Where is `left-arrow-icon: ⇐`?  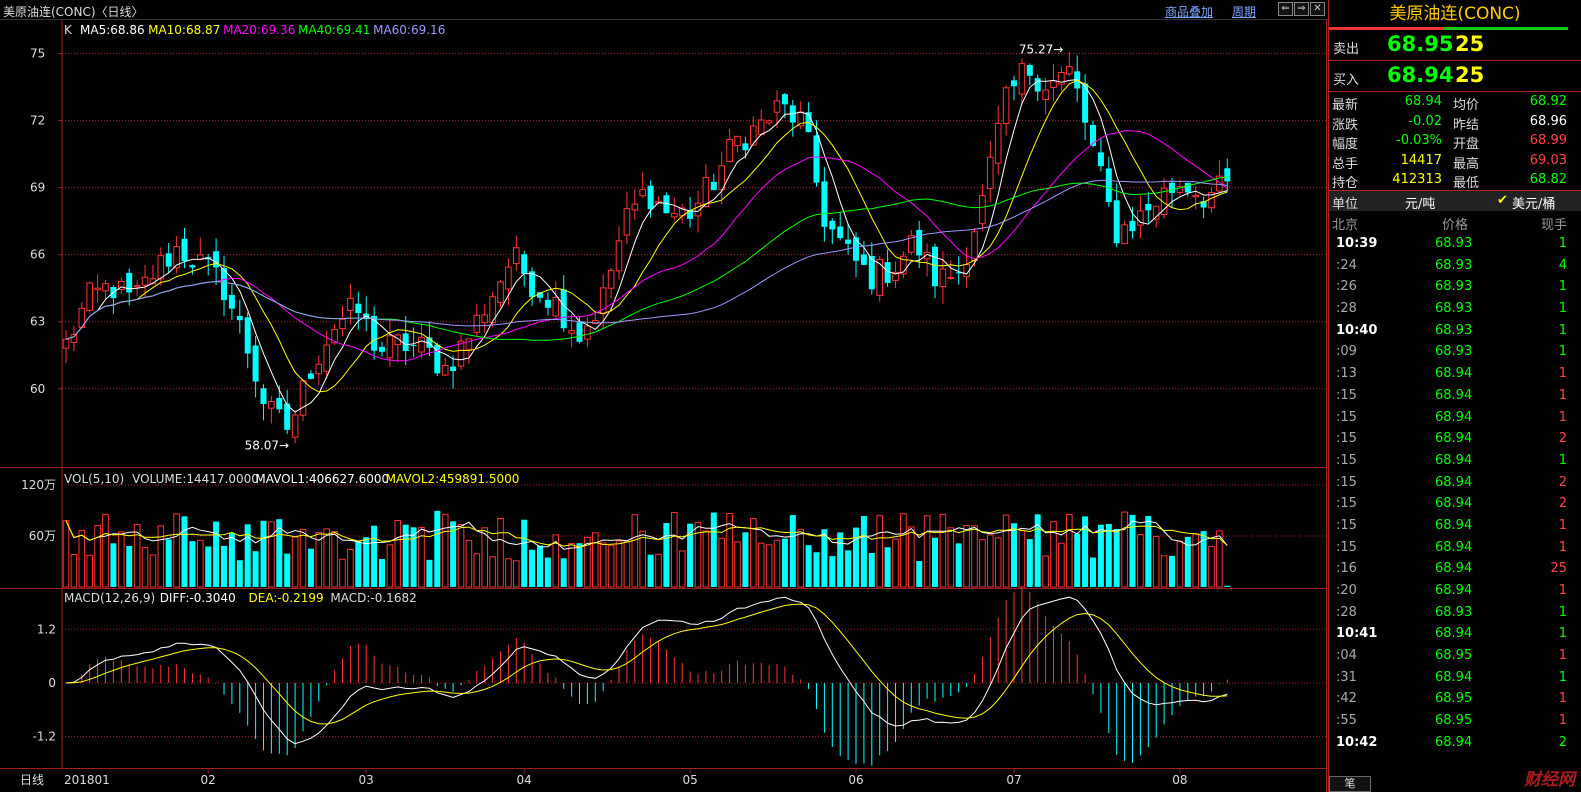 left-arrow-icon: ⇐ is located at coordinates (1285, 9).